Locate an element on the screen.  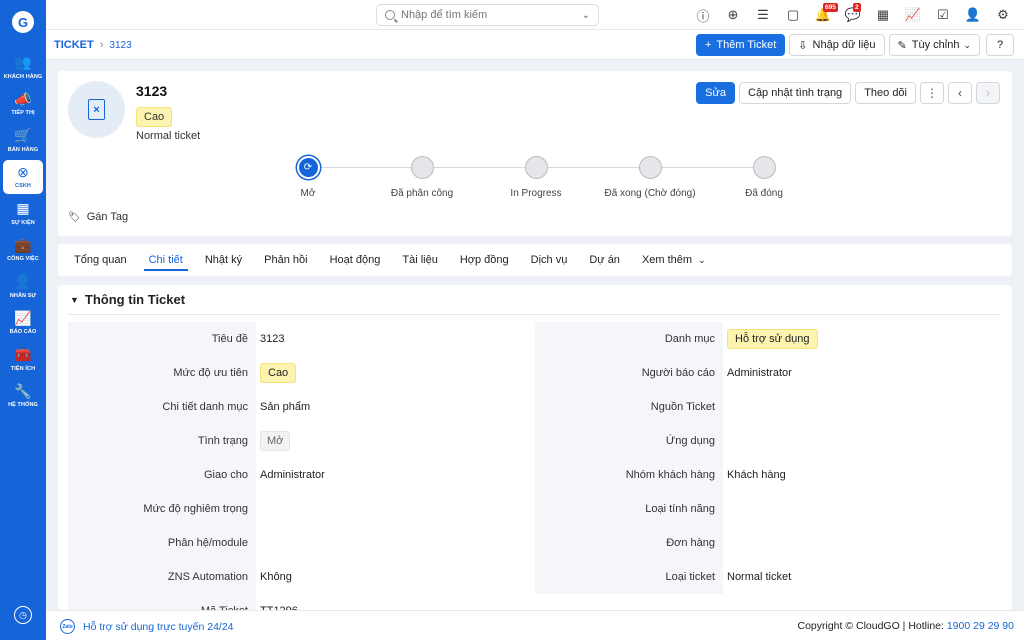
field-label: Phân hệ/module is located at coordinates (162, 543).